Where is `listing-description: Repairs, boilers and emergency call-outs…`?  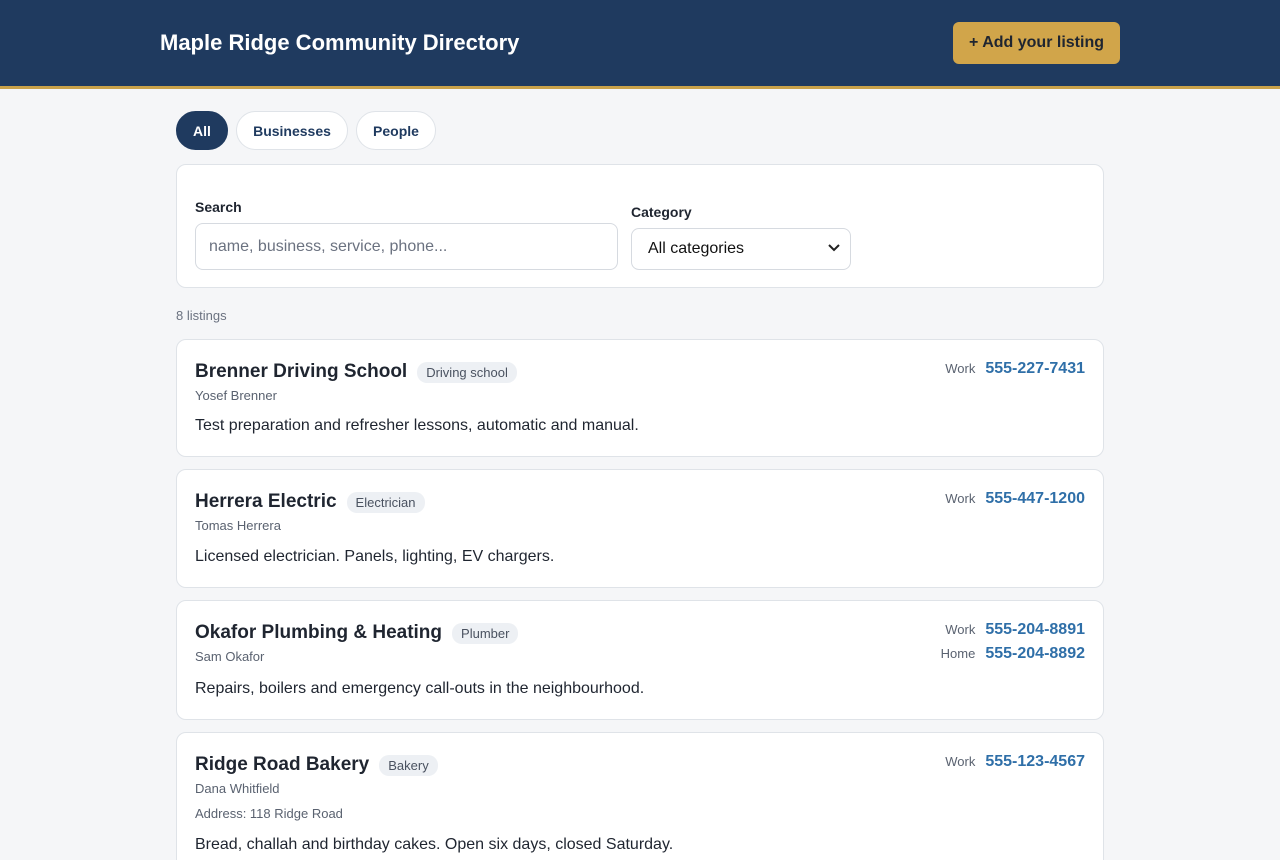 listing-description: Repairs, boilers and emergency call-outs… is located at coordinates (420, 688).